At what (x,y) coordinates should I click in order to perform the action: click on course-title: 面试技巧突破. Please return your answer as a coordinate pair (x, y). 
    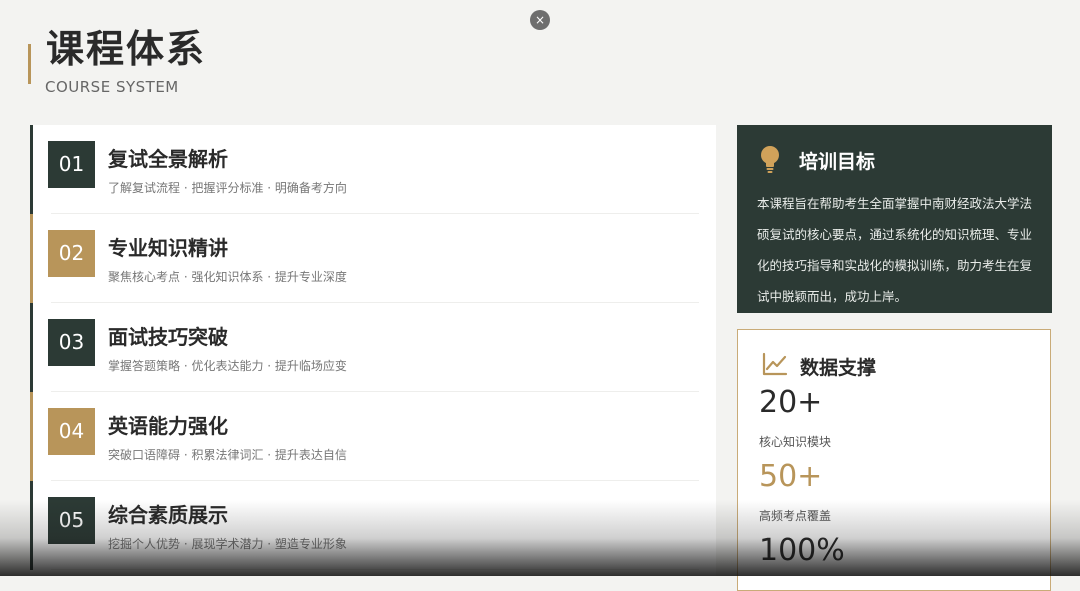
    Looking at the image, I should click on (168, 337).